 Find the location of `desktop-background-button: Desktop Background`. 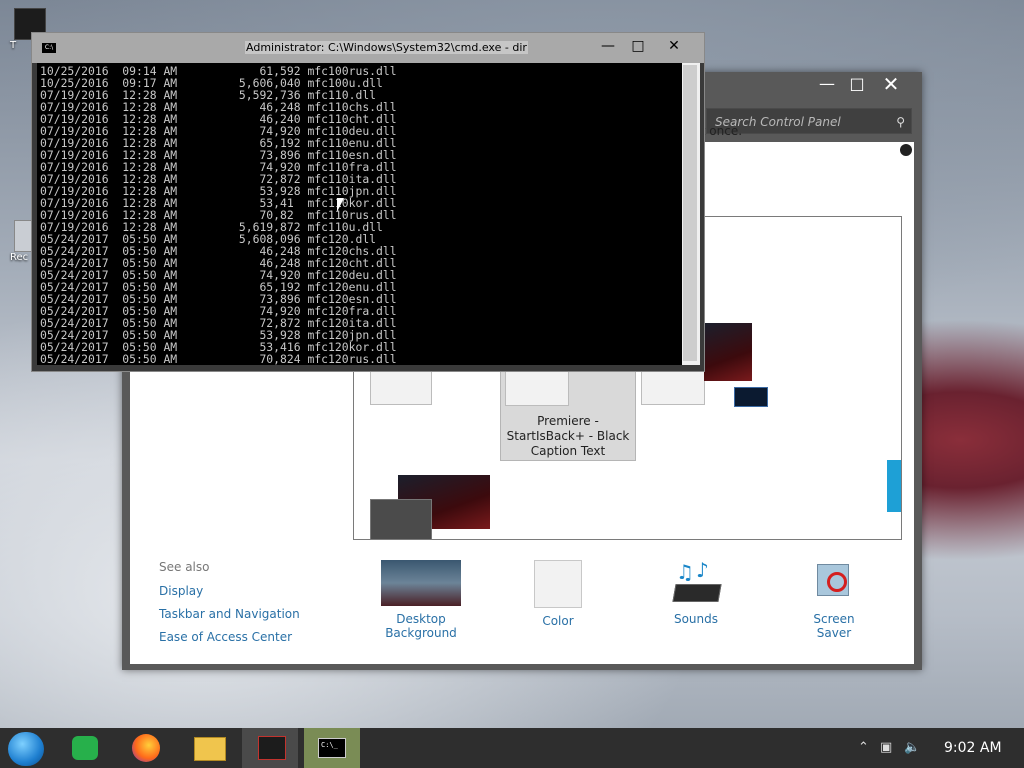

desktop-background-button: Desktop Background is located at coordinates (421, 600).